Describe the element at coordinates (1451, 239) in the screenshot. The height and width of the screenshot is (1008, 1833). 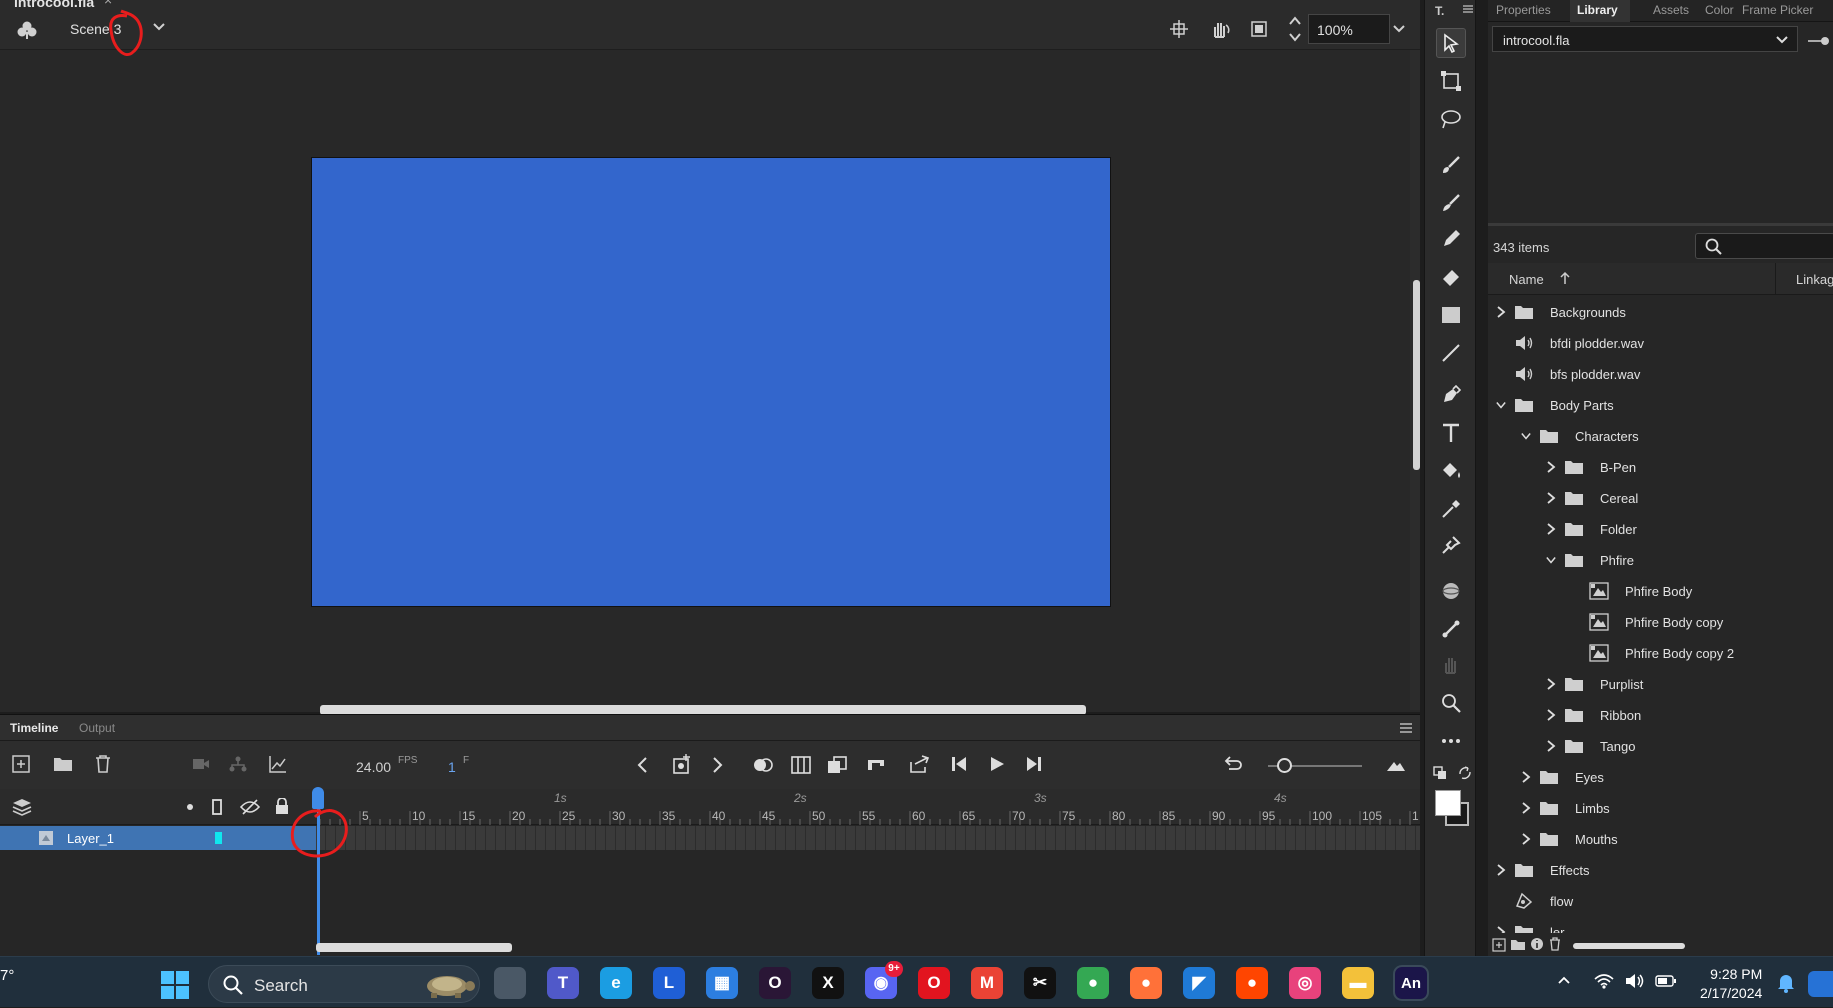
I see `pencil-tool-icon` at that location.